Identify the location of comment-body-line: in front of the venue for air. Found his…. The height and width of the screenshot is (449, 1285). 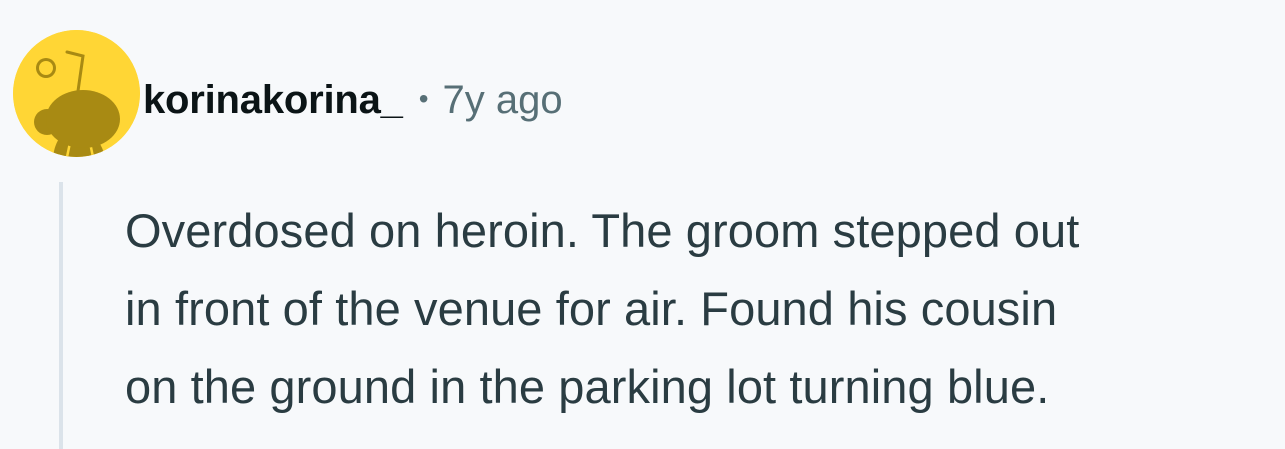
(591, 308).